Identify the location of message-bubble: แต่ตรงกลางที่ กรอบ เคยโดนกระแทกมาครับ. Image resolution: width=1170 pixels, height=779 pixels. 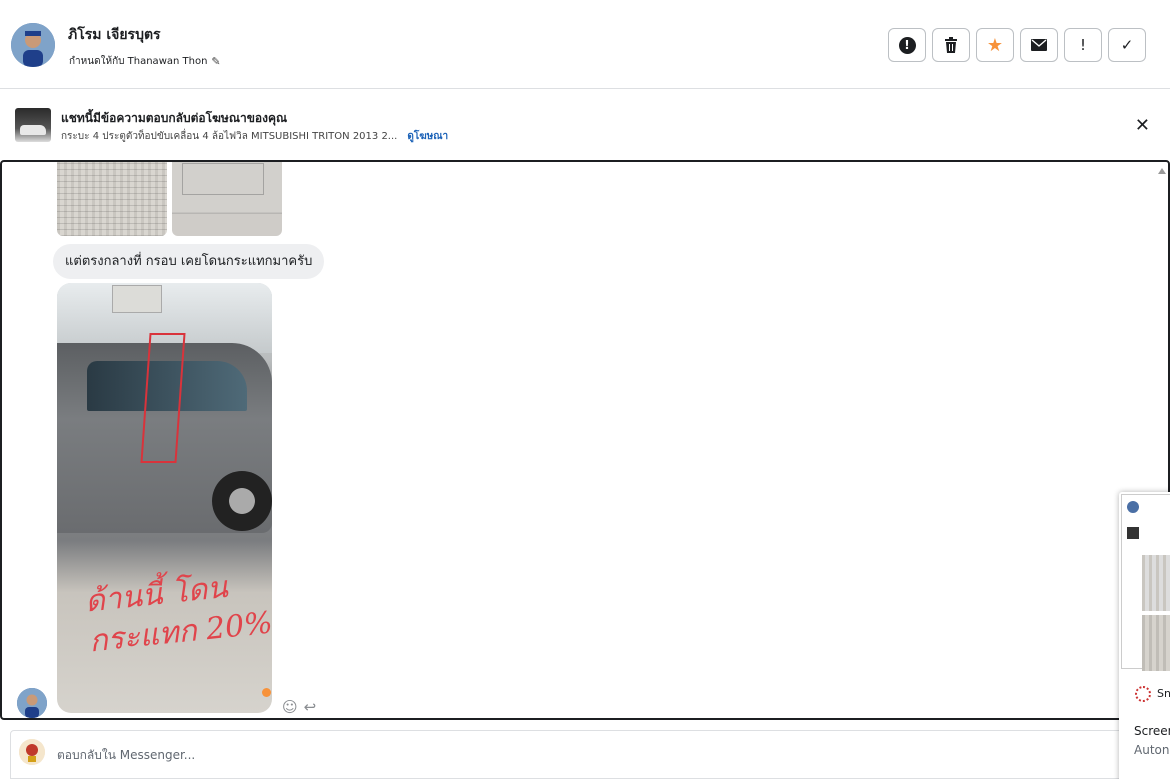
(189, 261).